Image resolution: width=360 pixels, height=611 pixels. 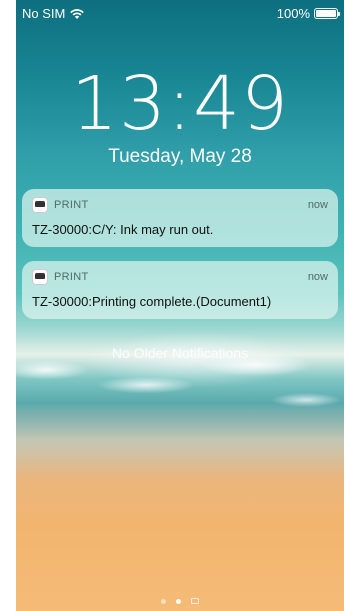 I want to click on notification-message: TZ-30000:C/Y: Ink may run out., so click(x=123, y=229).